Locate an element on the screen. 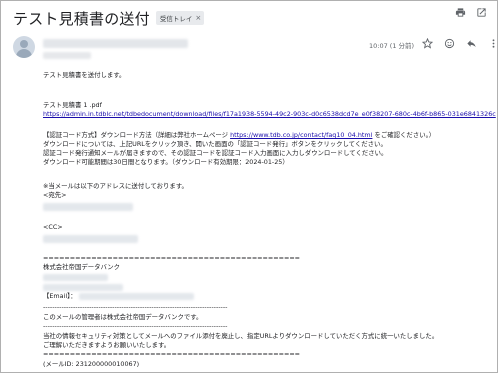 The width and height of the screenshot is (500, 375). print-icon is located at coordinates (460, 12).